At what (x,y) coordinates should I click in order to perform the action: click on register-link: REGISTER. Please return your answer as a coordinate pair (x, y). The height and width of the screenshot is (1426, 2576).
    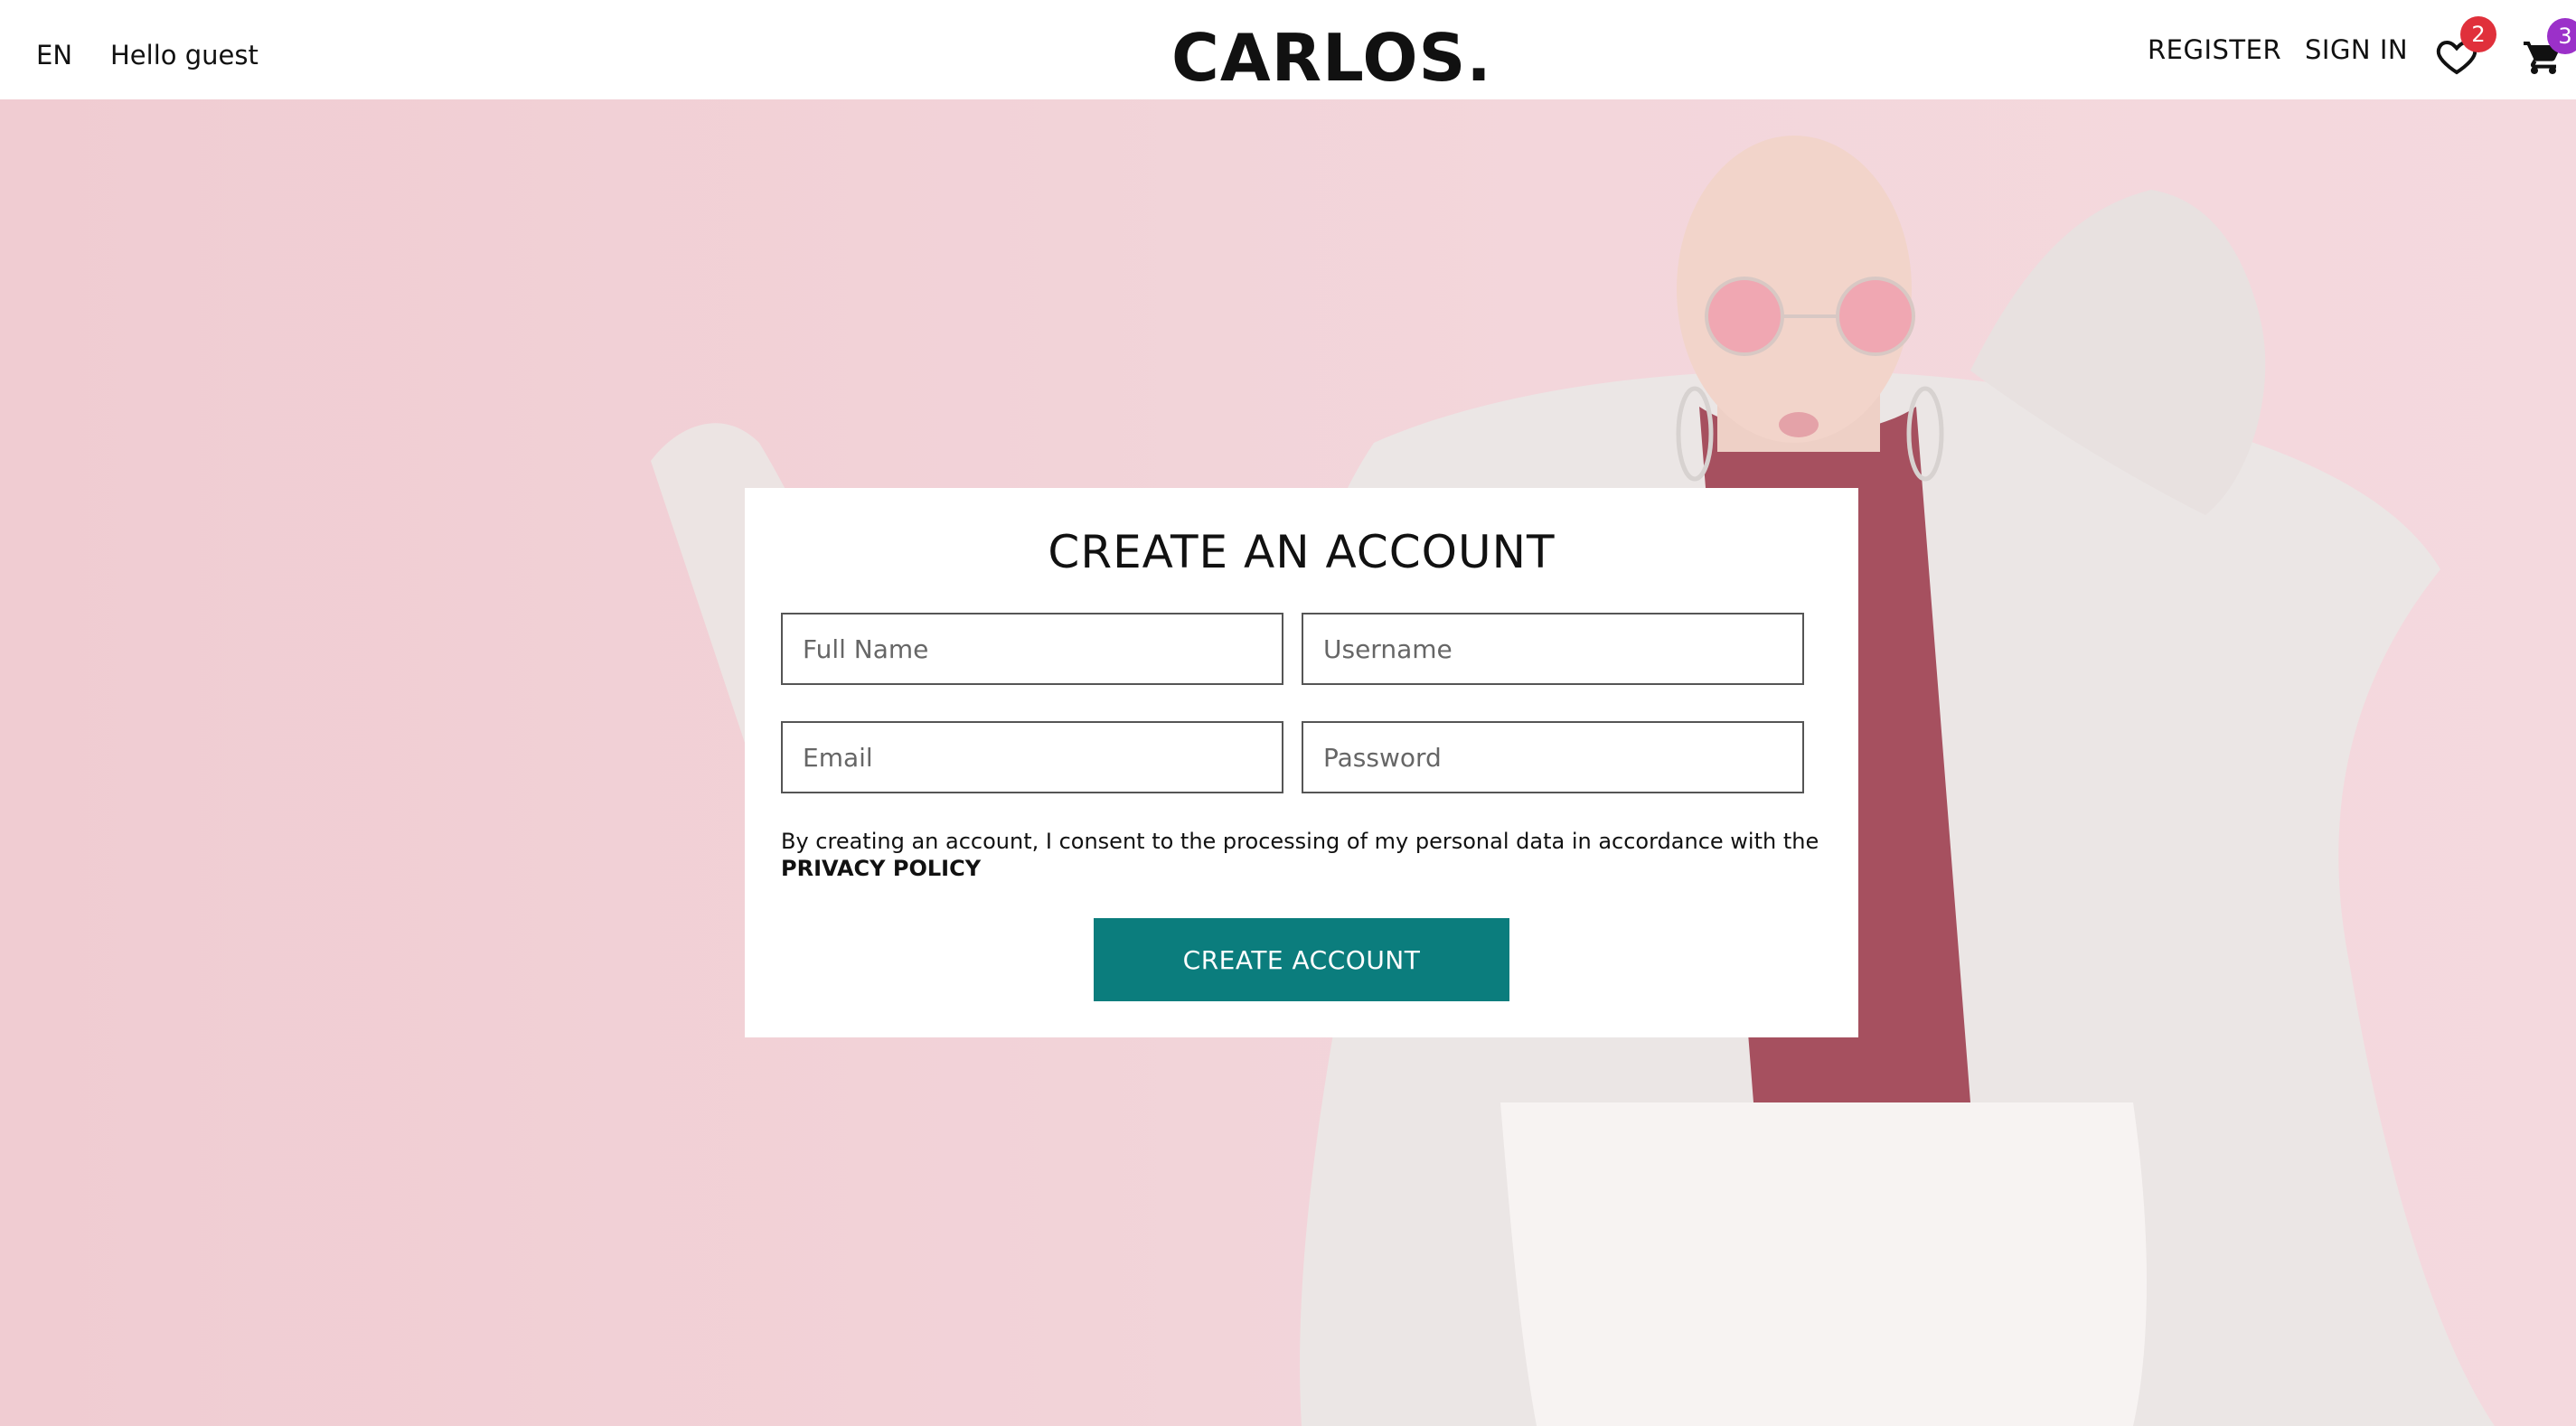
    Looking at the image, I should click on (2215, 50).